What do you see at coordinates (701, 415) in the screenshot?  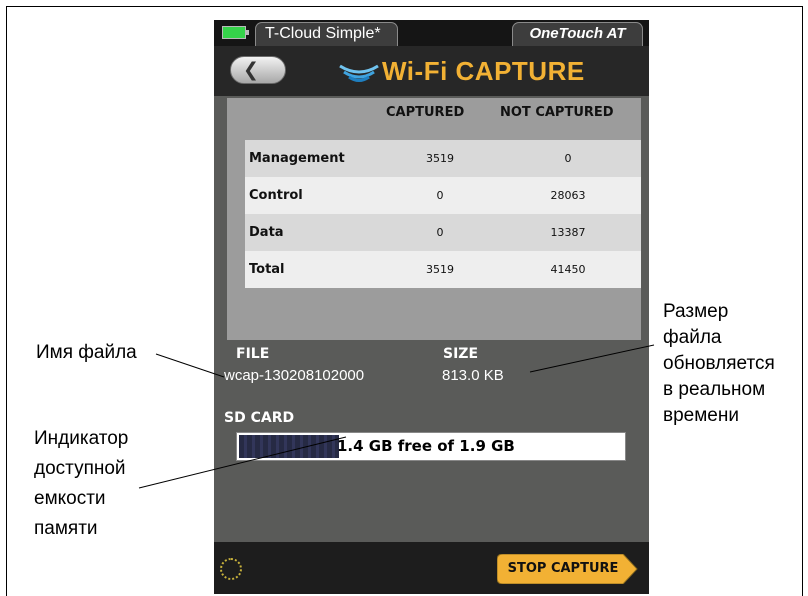 I see `annotation-size-line: времени` at bounding box center [701, 415].